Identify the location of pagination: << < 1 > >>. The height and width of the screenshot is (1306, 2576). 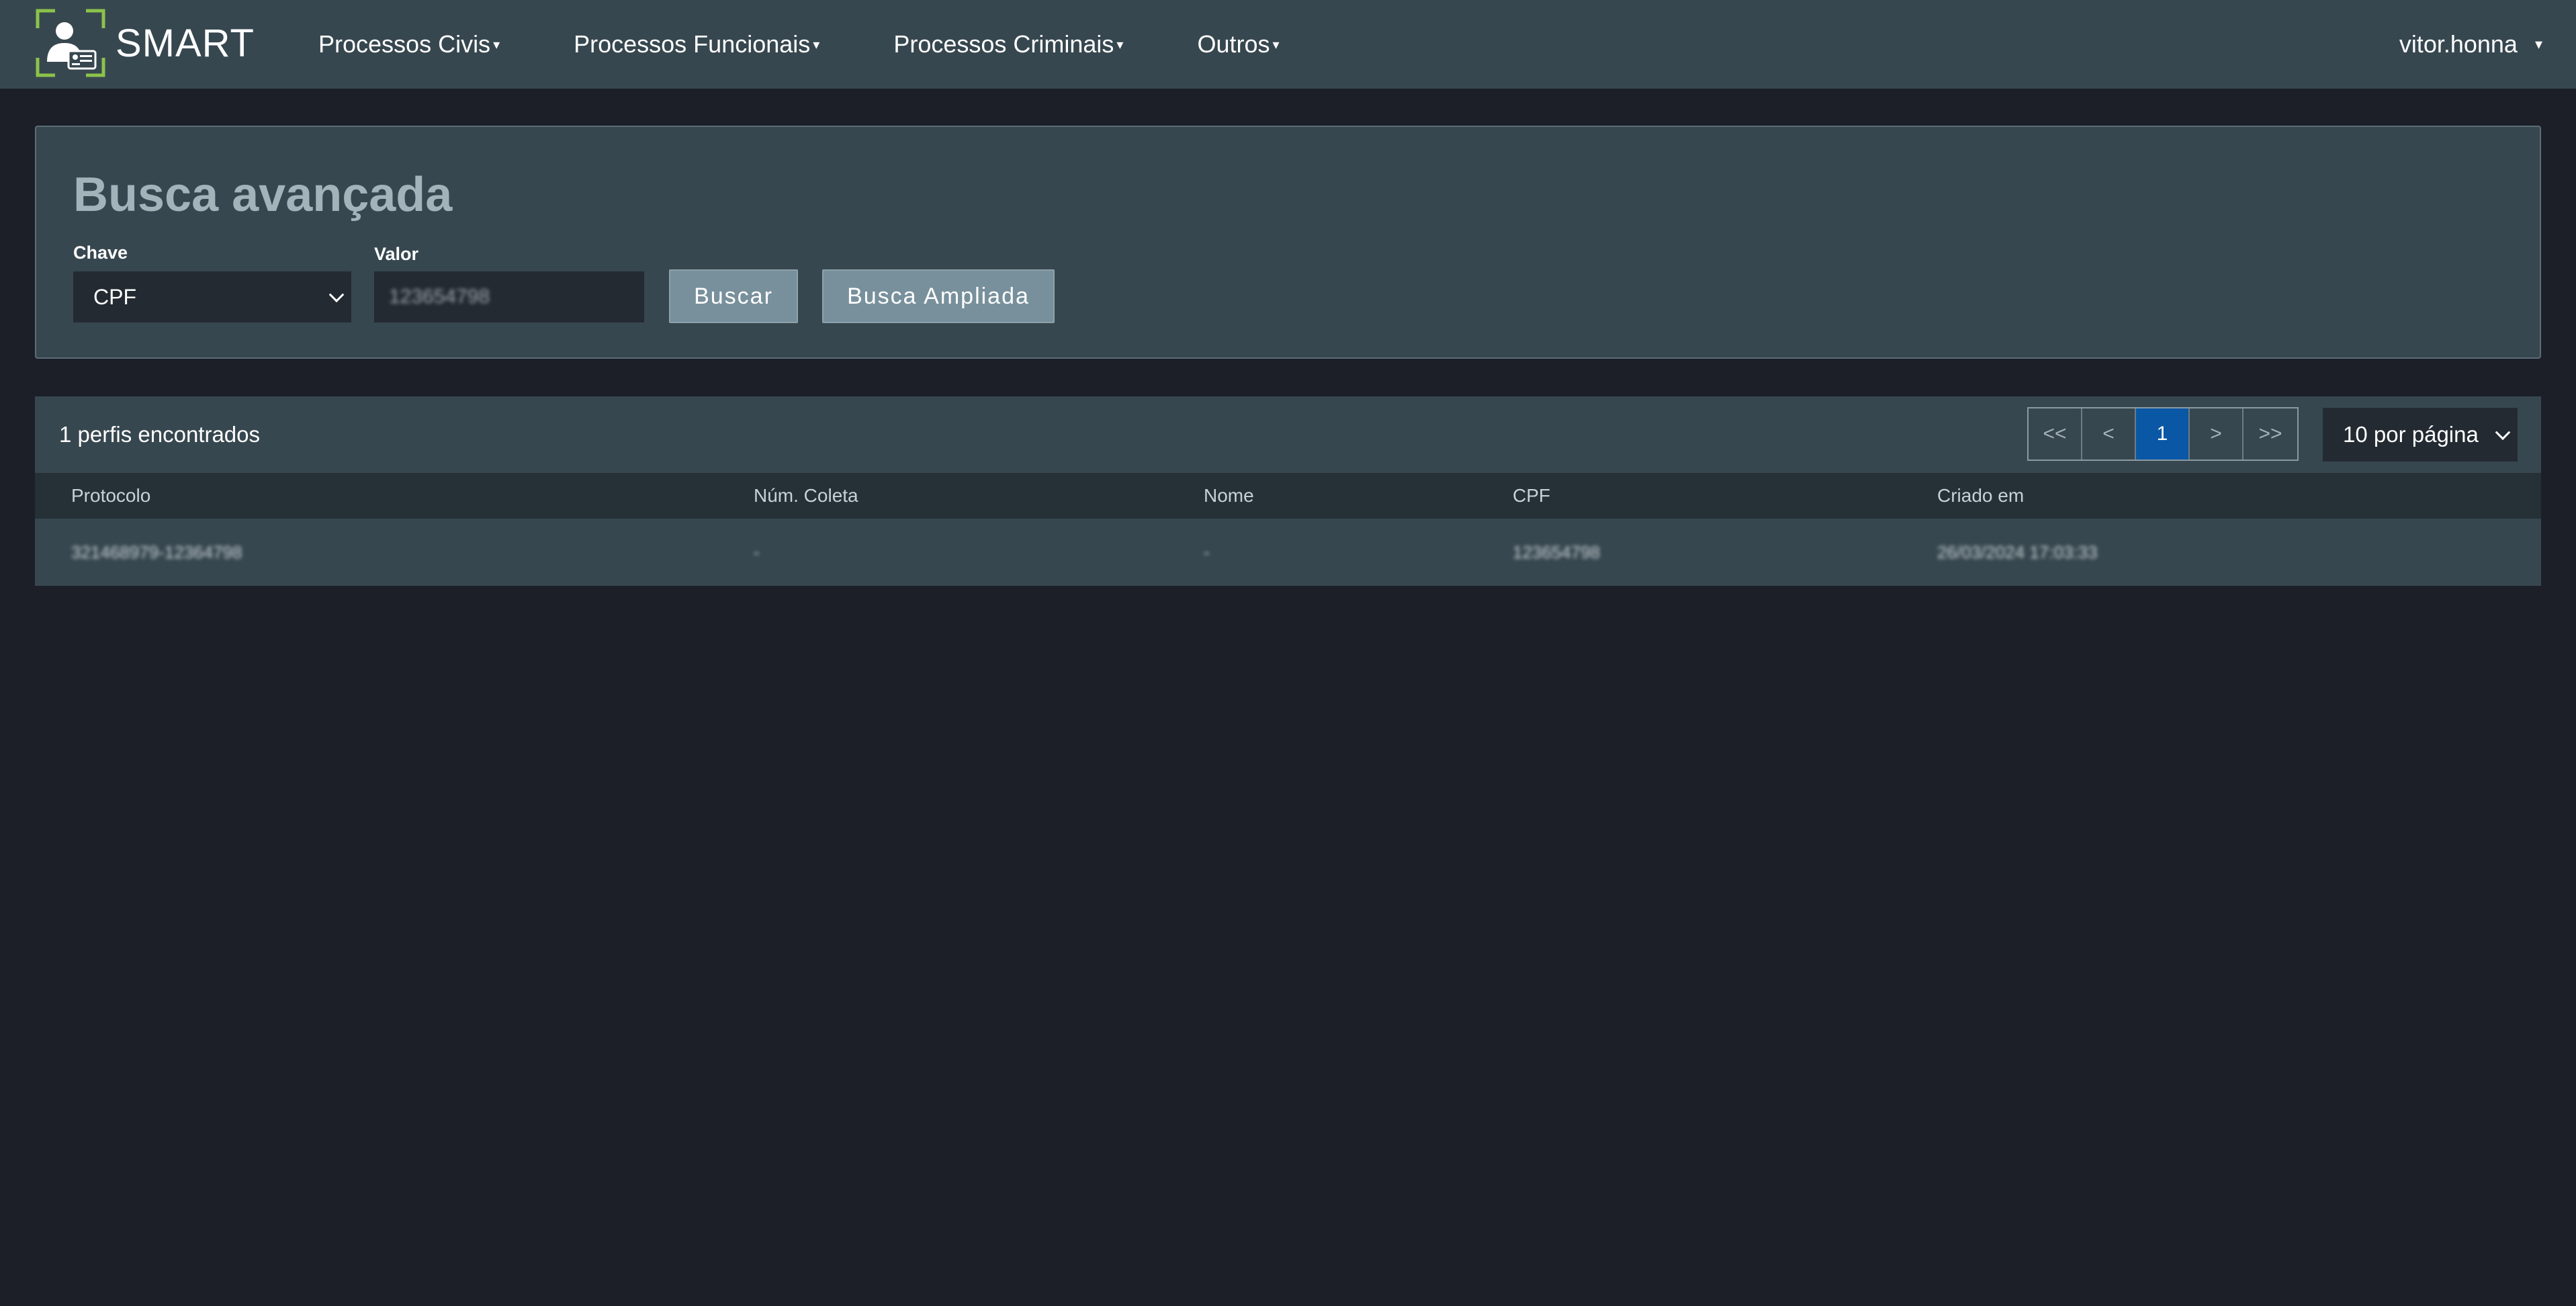
(2163, 434).